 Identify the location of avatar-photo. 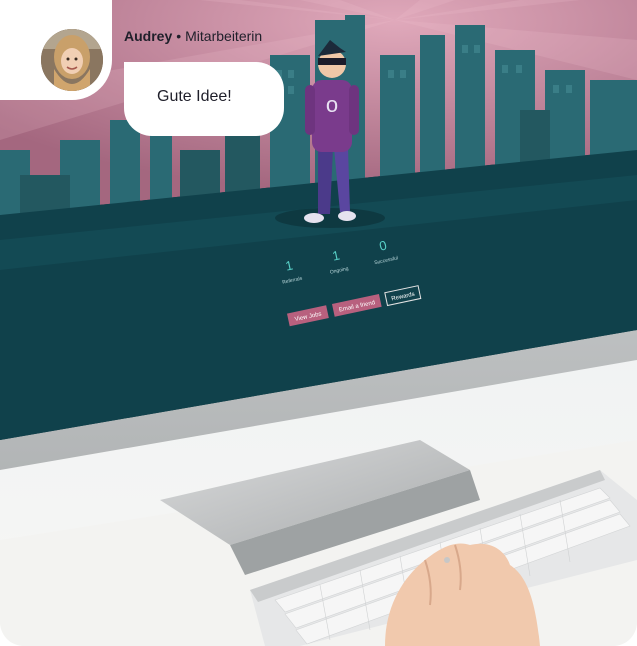
(72, 60).